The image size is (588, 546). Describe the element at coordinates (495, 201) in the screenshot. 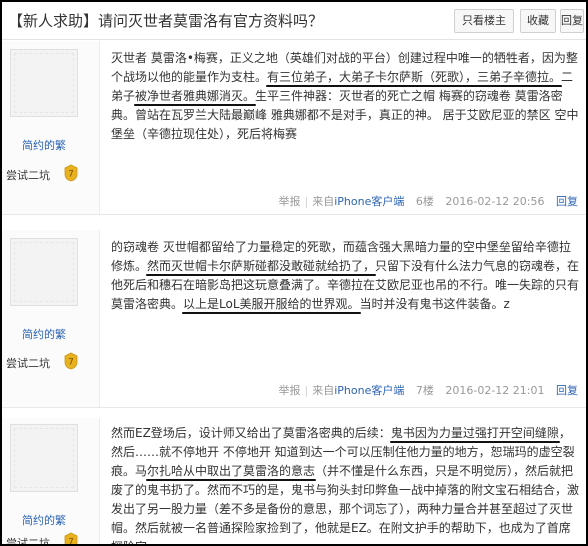

I see `post-time: 2016-02-12 20:56` at that location.